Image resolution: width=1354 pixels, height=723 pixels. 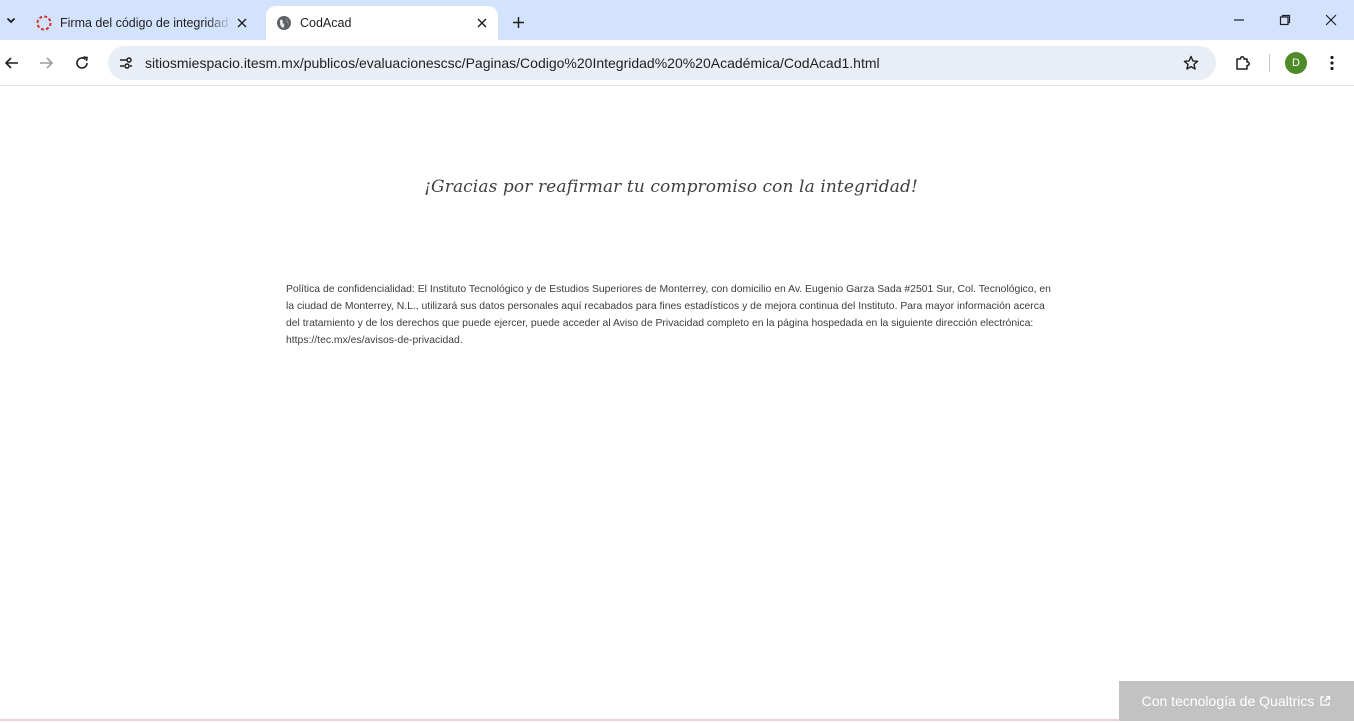 I want to click on minimize-button, so click(x=1239, y=20).